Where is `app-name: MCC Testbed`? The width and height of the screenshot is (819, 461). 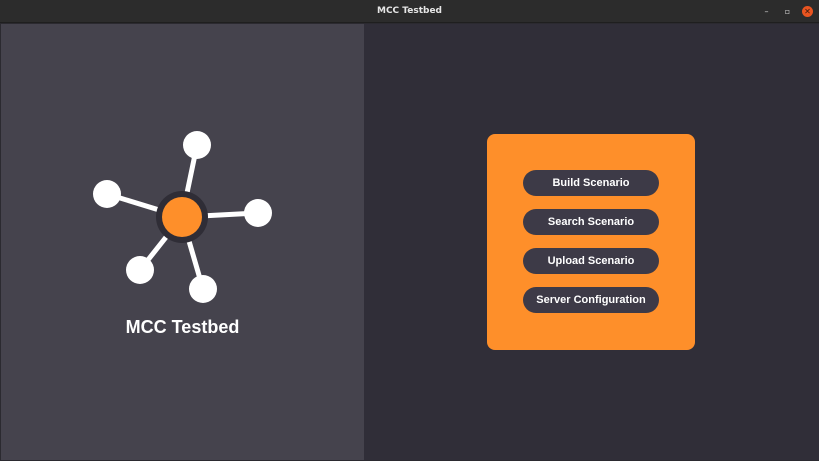
app-name: MCC Testbed is located at coordinates (182, 327).